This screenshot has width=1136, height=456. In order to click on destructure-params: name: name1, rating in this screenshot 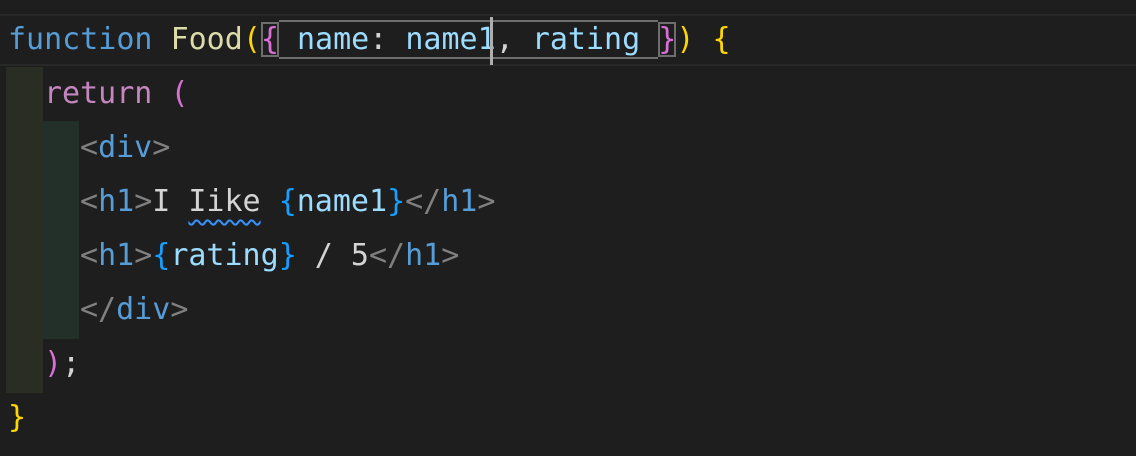, I will do `click(468, 39)`.